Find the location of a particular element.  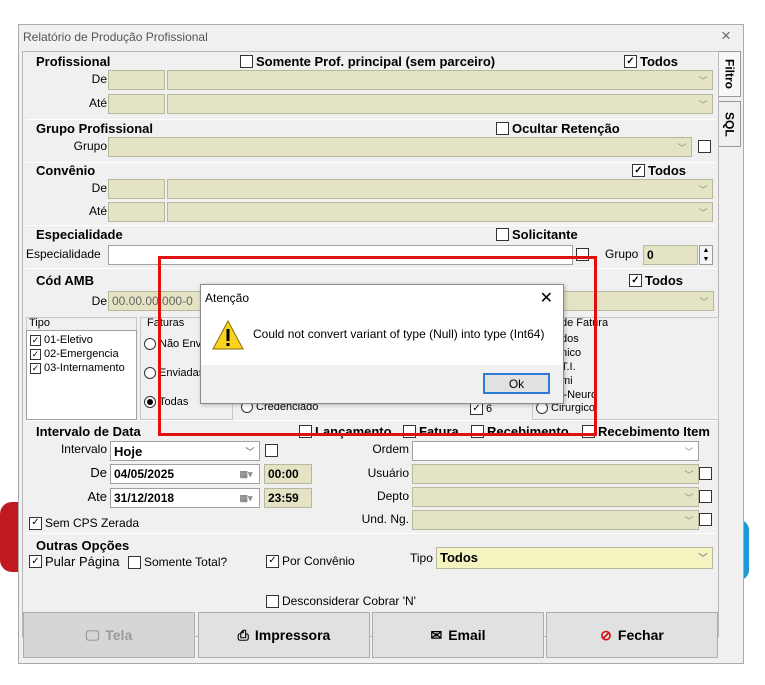

prof-de-code is located at coordinates (136, 80).